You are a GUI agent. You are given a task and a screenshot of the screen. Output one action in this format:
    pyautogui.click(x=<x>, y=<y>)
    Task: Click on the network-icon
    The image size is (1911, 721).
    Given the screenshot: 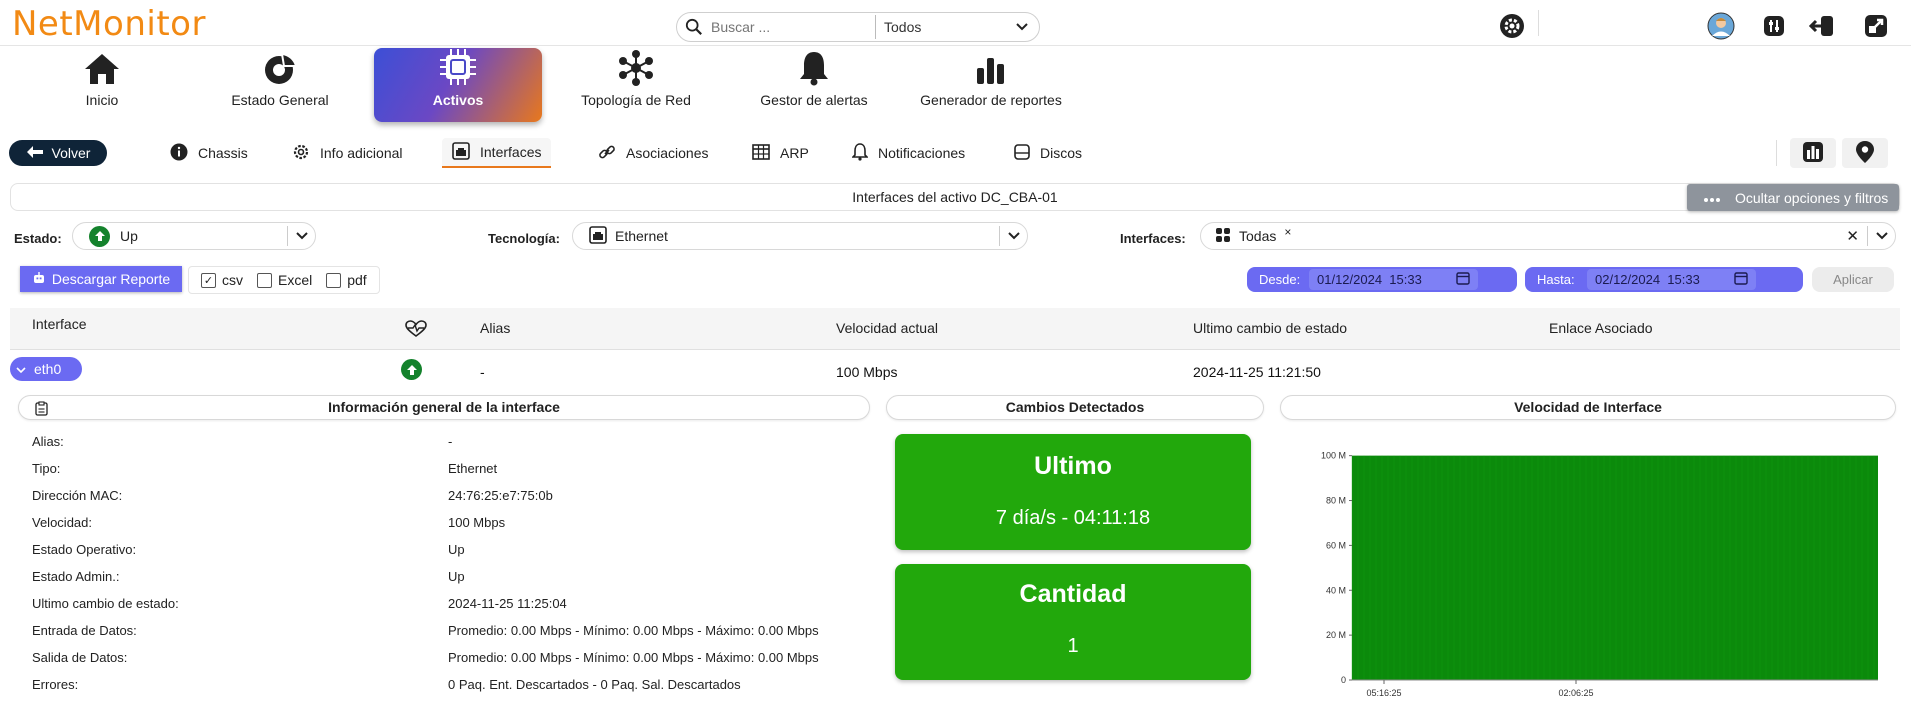 What is the action you would take?
    pyautogui.click(x=636, y=70)
    